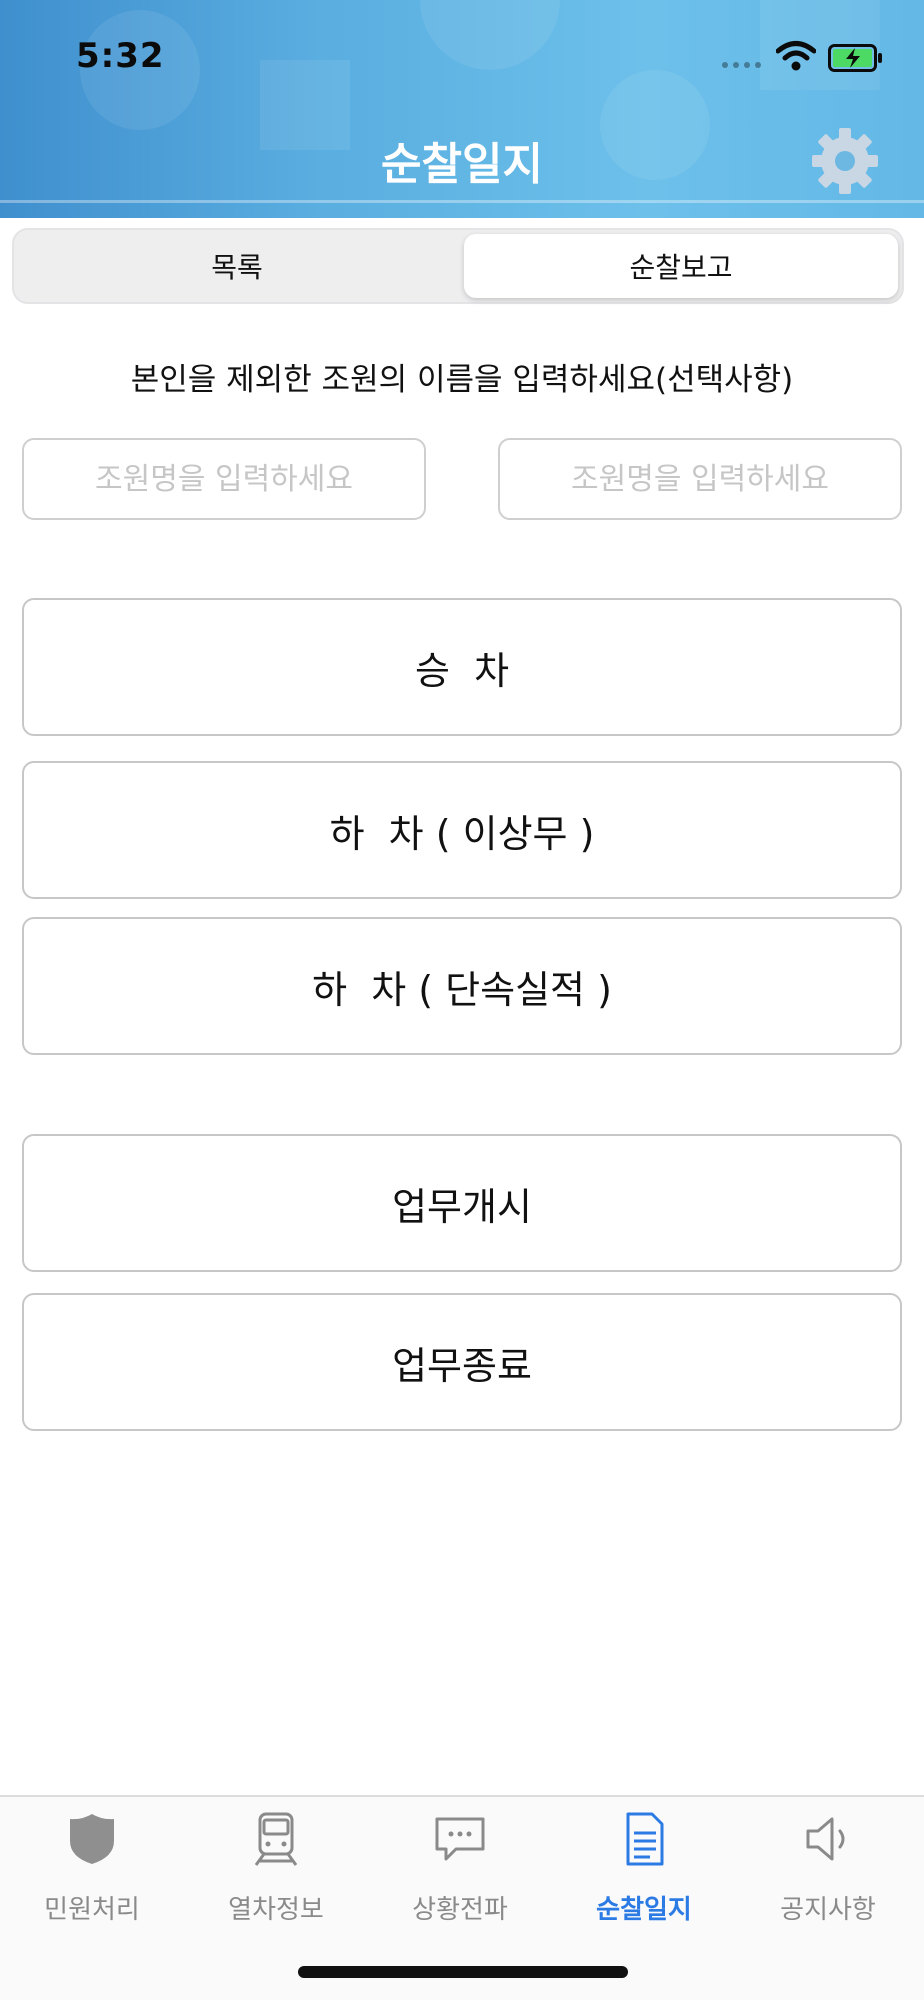  Describe the element at coordinates (644, 1871) in the screenshot. I see `tab-patrol-log: 순찰일지` at that location.